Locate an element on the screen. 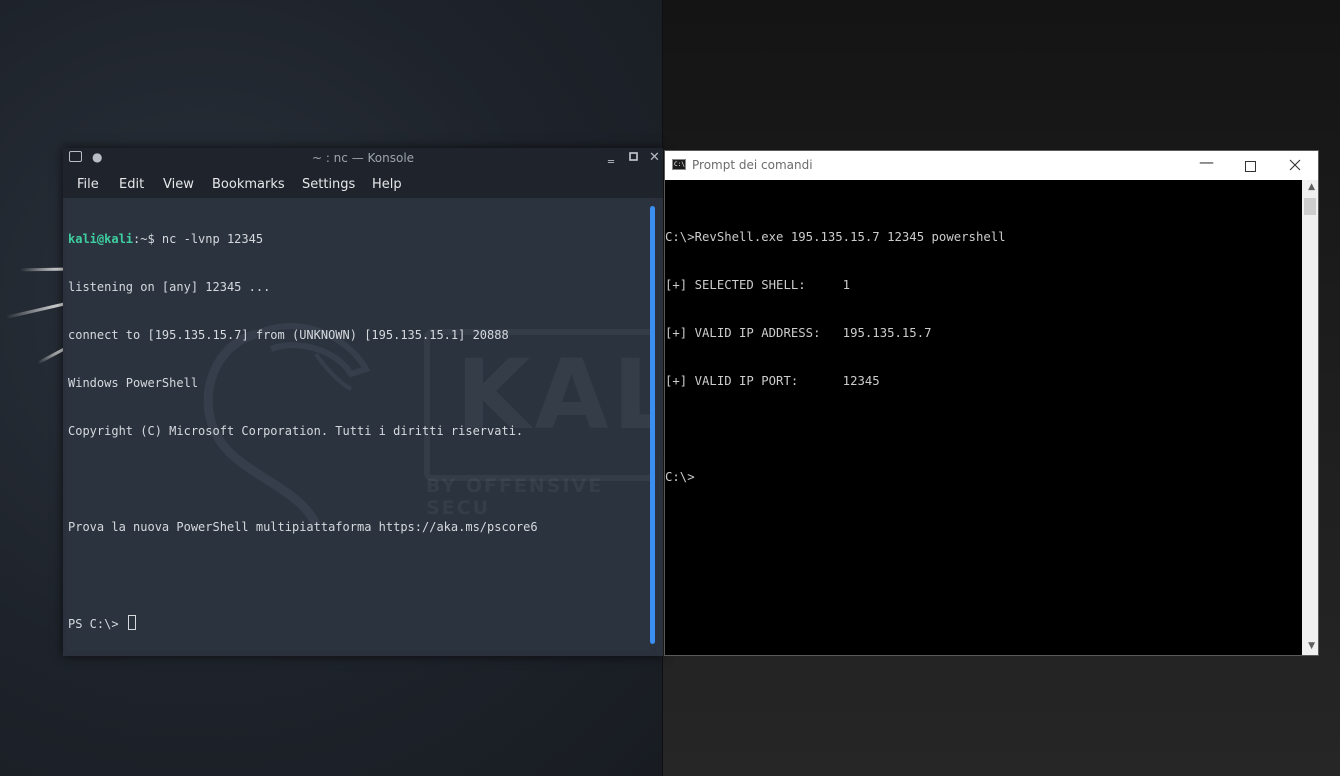 The image size is (1340, 776). menu-edit: Edit is located at coordinates (131, 184).